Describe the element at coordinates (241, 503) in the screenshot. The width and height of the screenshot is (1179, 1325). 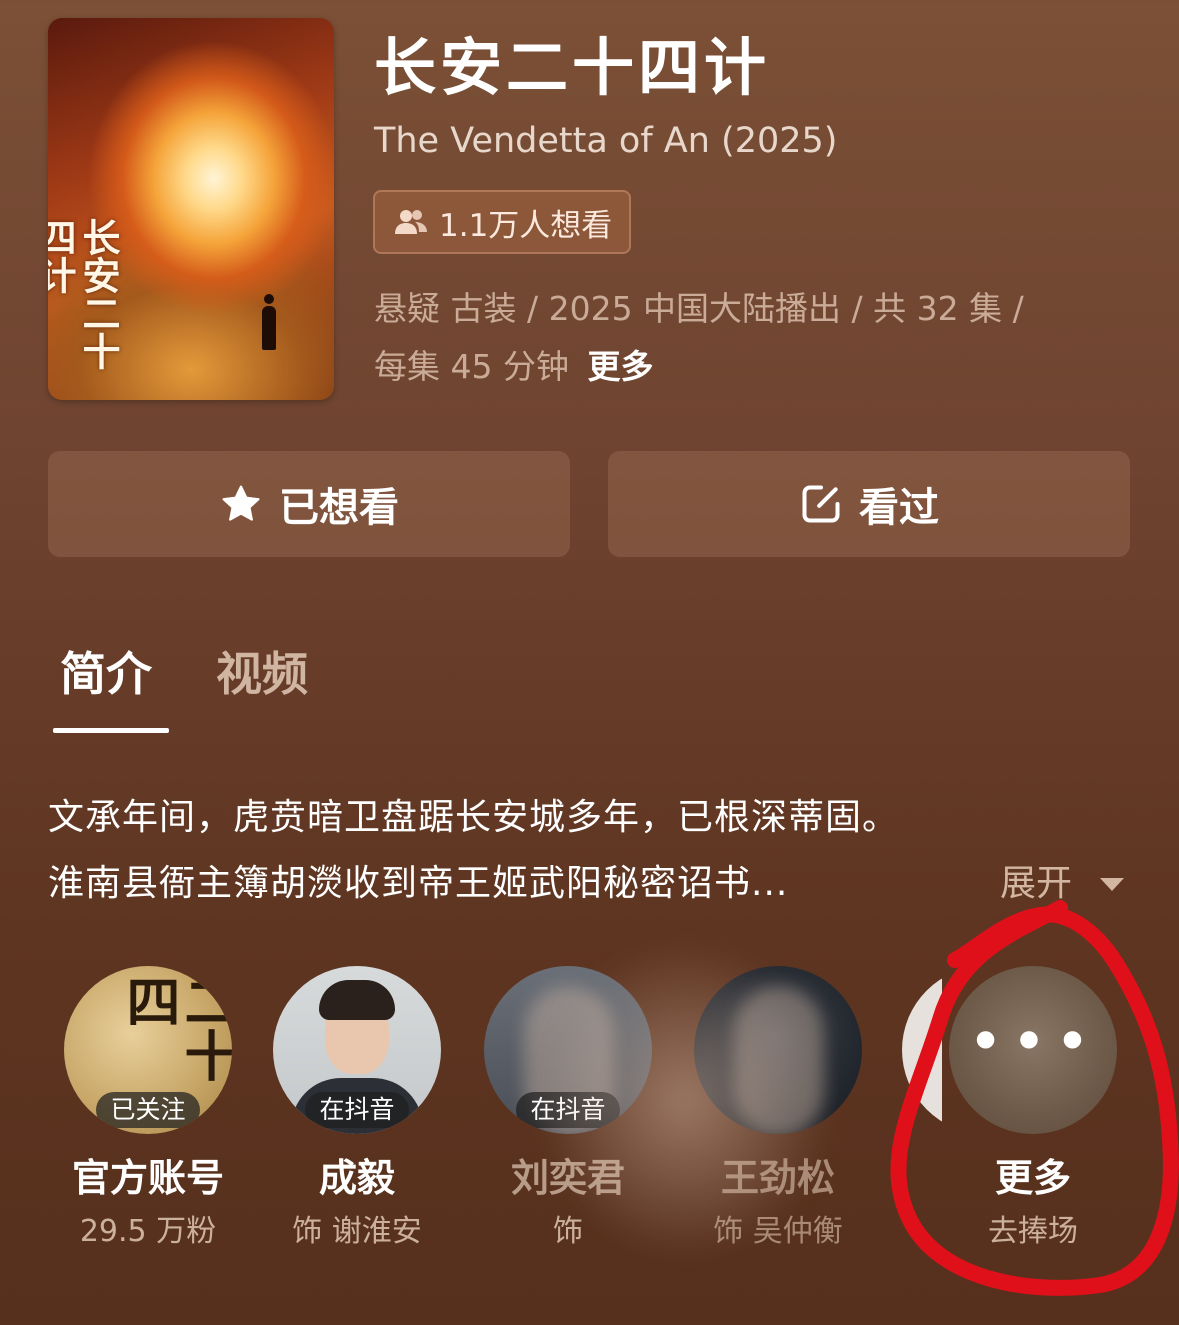
I see `star-icon` at that location.